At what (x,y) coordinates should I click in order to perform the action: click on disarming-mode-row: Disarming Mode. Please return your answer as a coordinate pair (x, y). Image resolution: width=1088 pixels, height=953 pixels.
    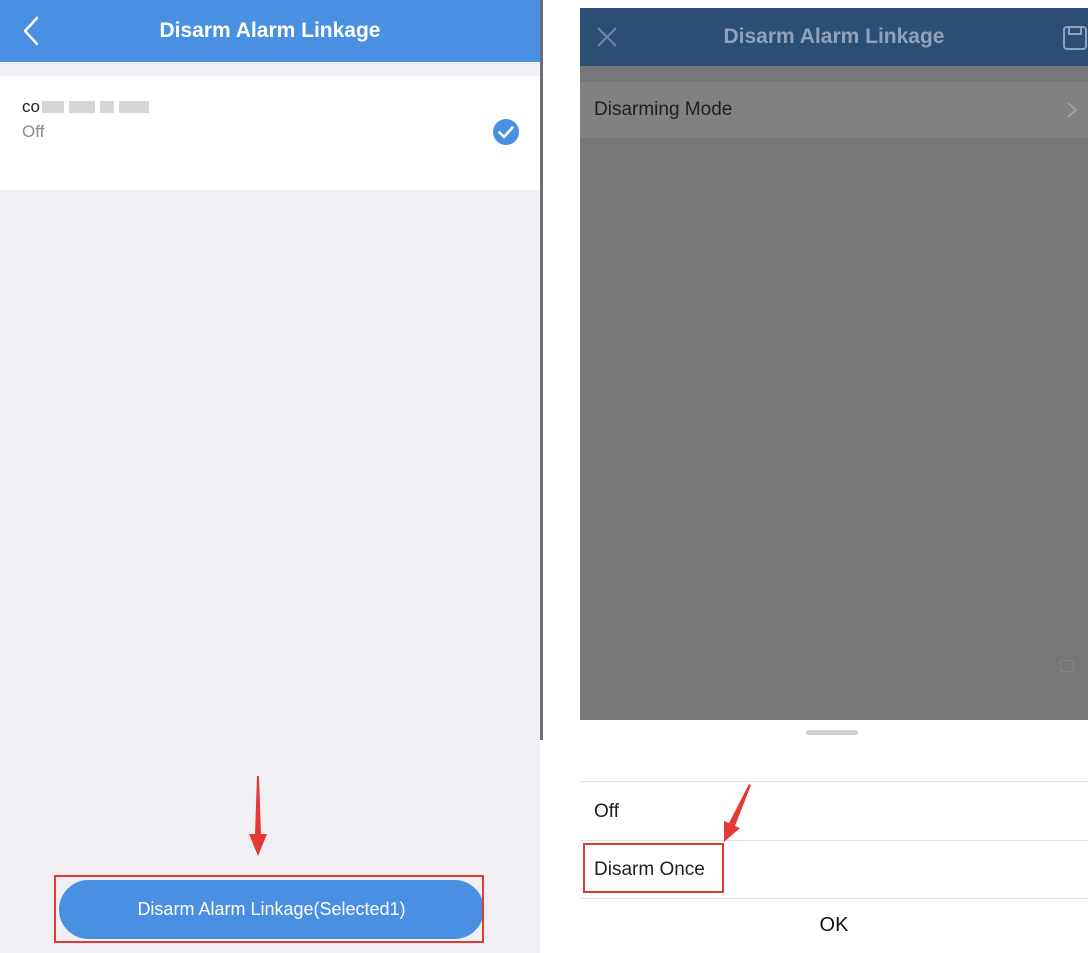
    Looking at the image, I should click on (834, 110).